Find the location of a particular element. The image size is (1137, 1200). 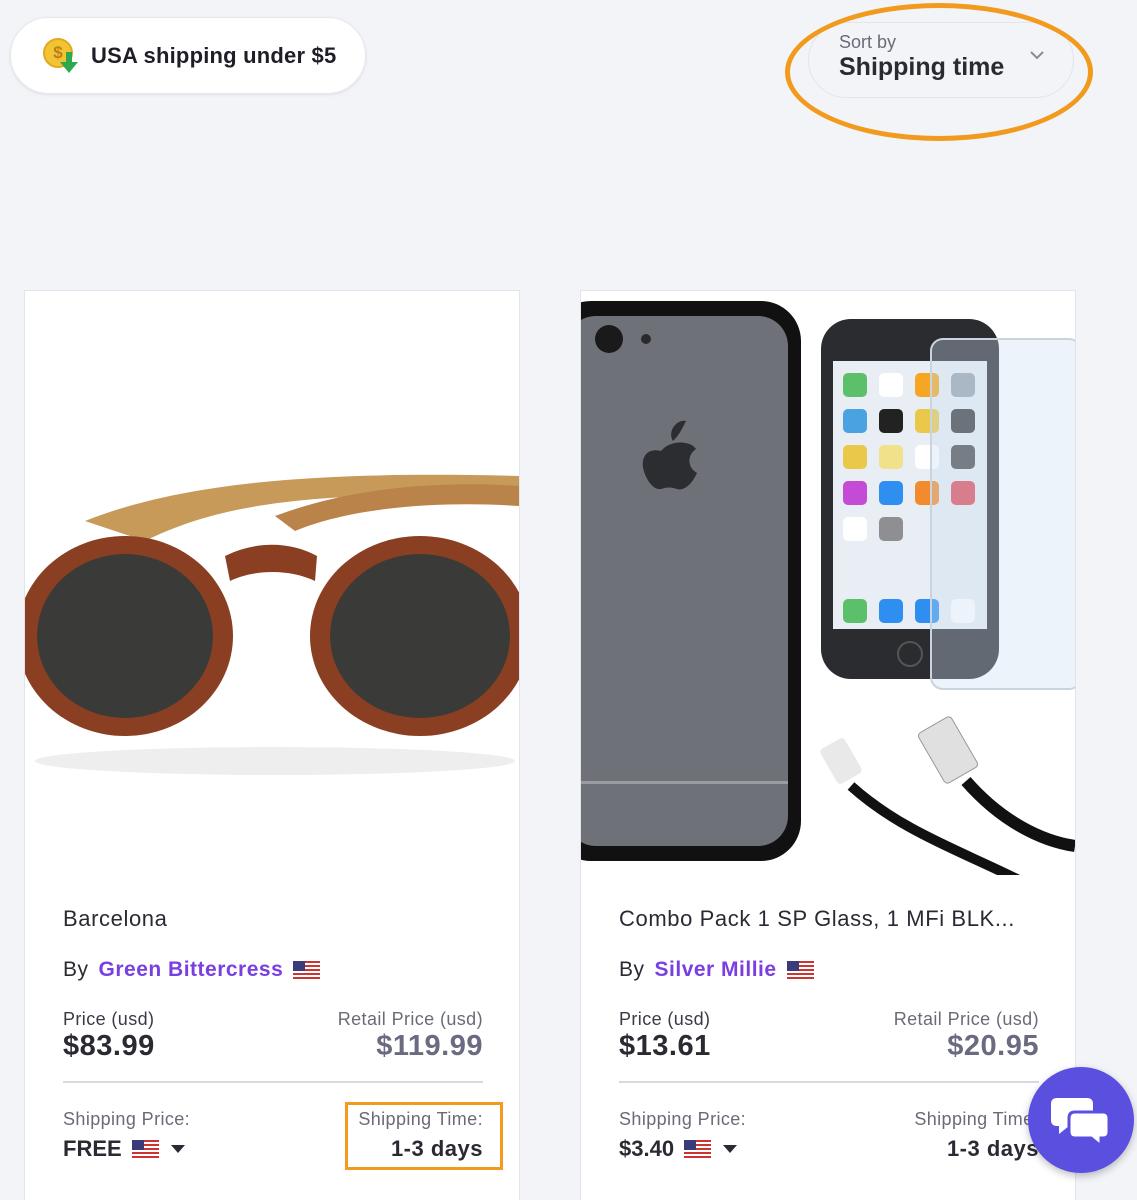

retail-price-value: $119.99 is located at coordinates (429, 1046).